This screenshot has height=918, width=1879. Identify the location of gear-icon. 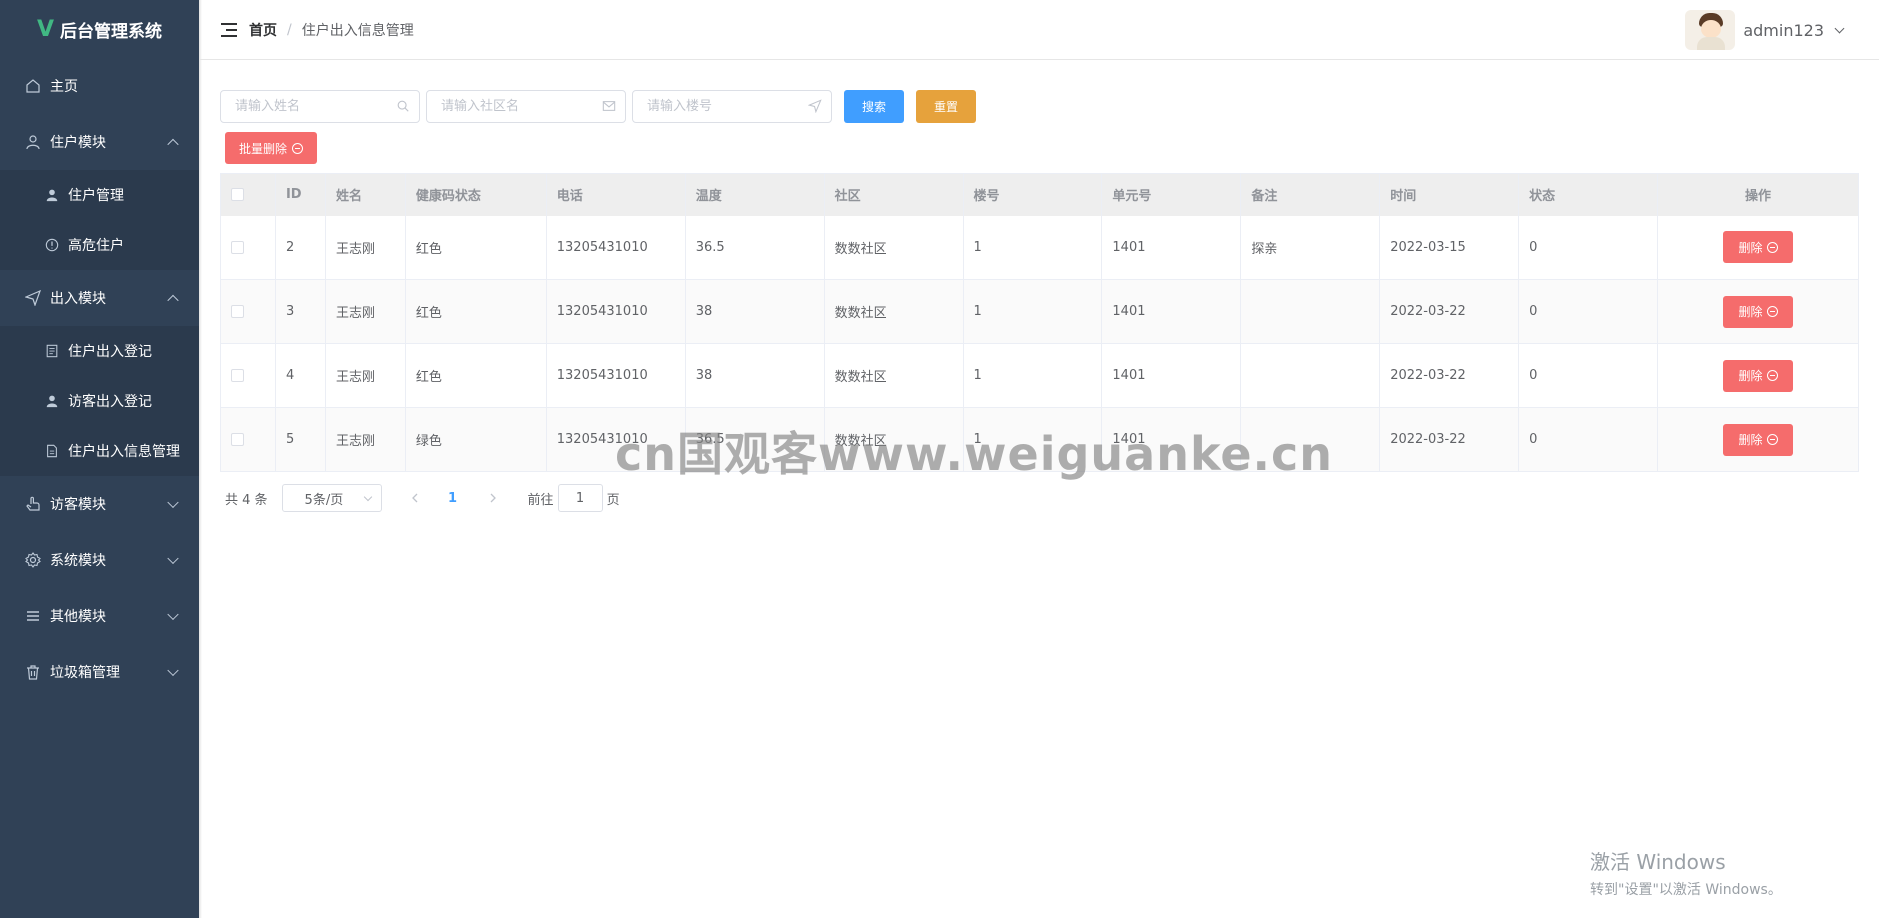
(33, 560).